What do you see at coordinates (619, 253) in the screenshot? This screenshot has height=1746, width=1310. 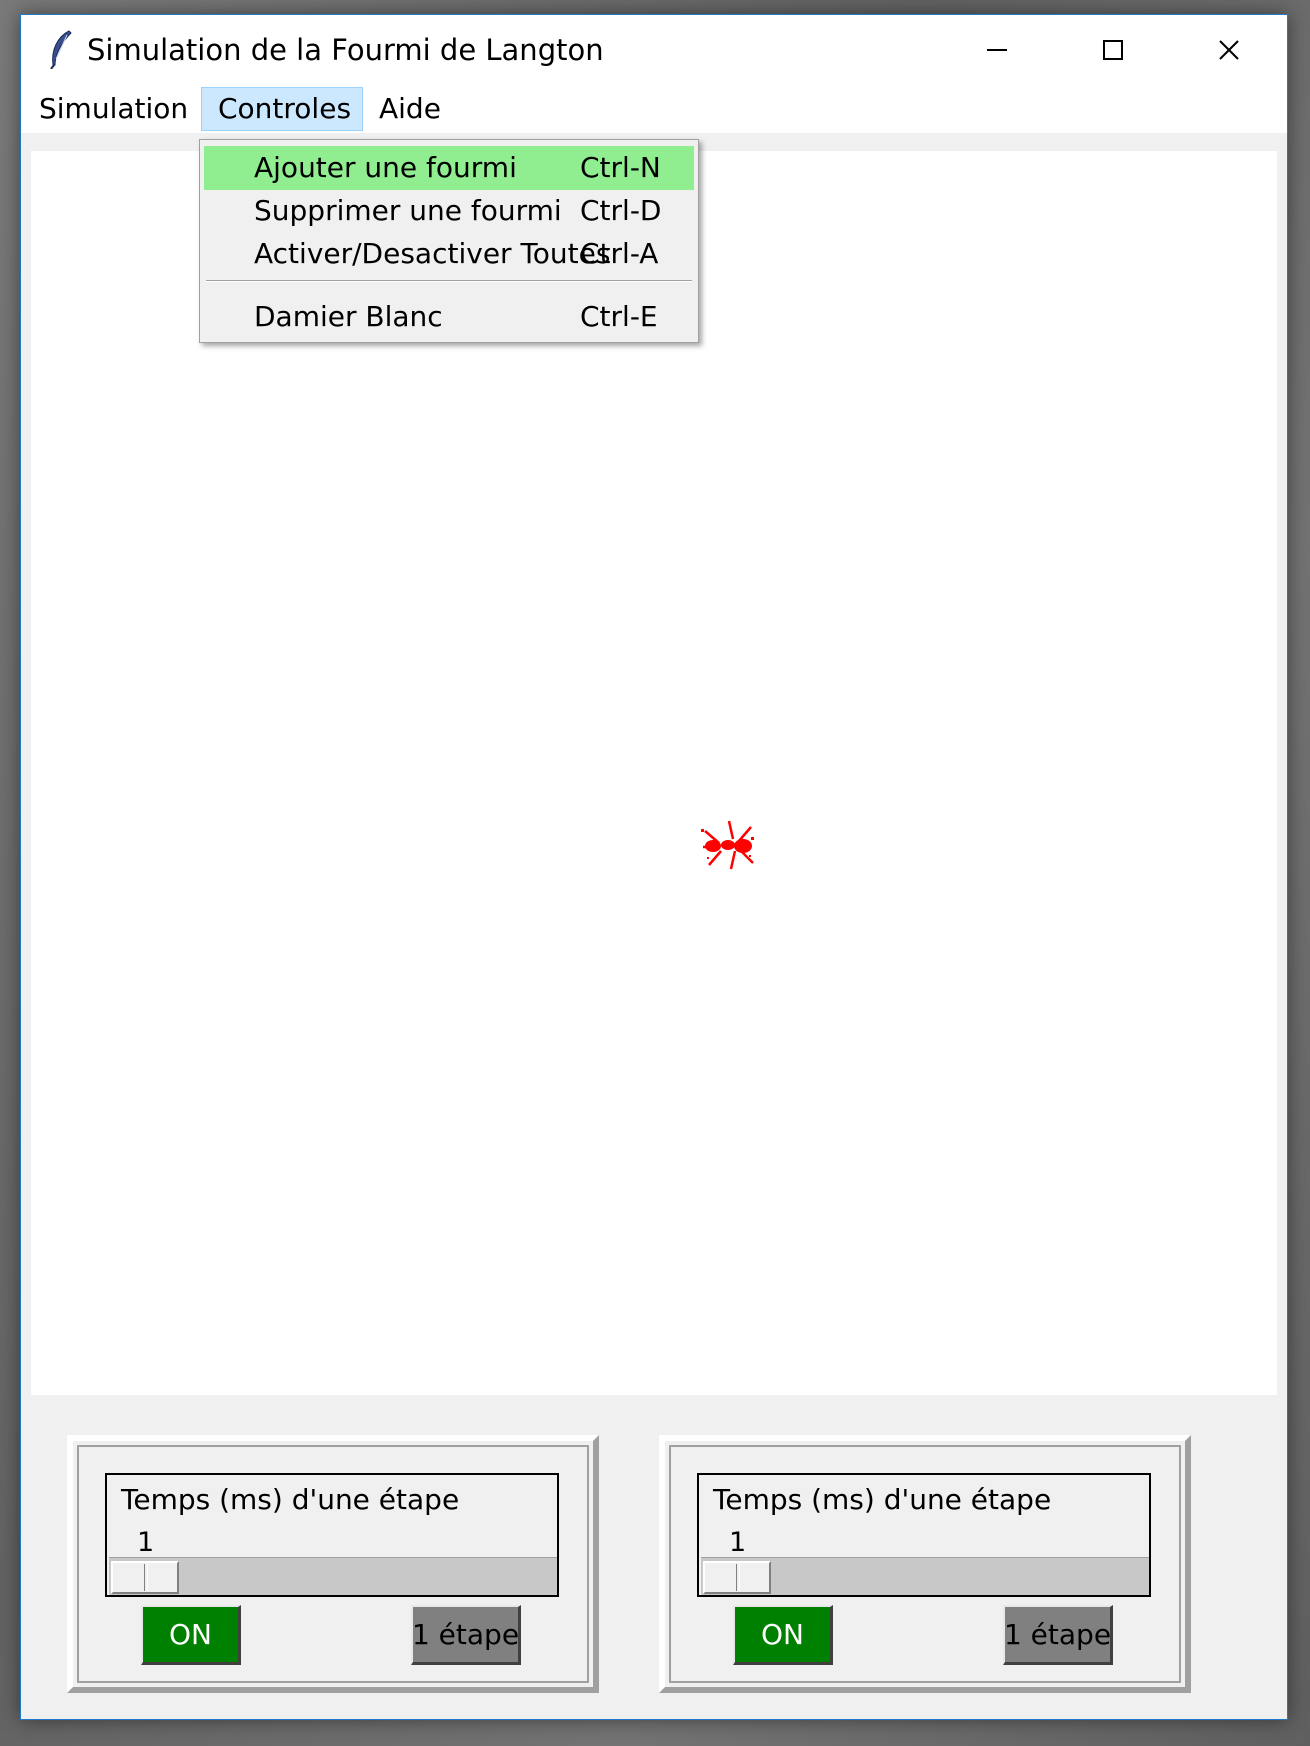 I see `menu-item-shortcut: Ctrl-A` at bounding box center [619, 253].